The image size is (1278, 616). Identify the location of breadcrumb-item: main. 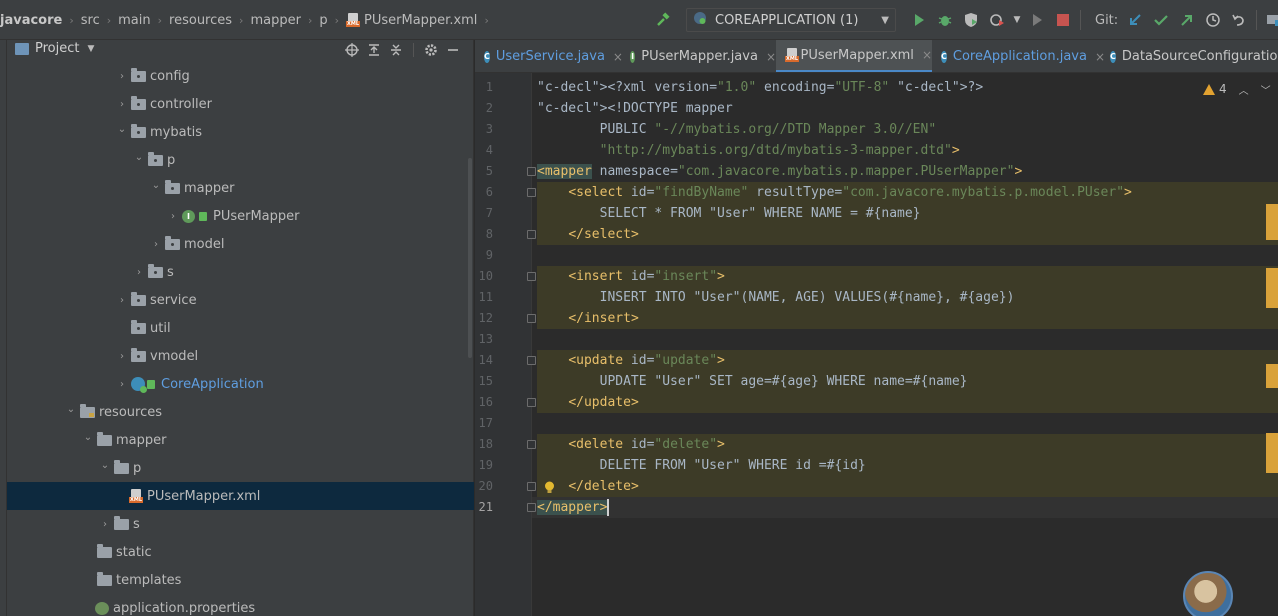
(134, 20).